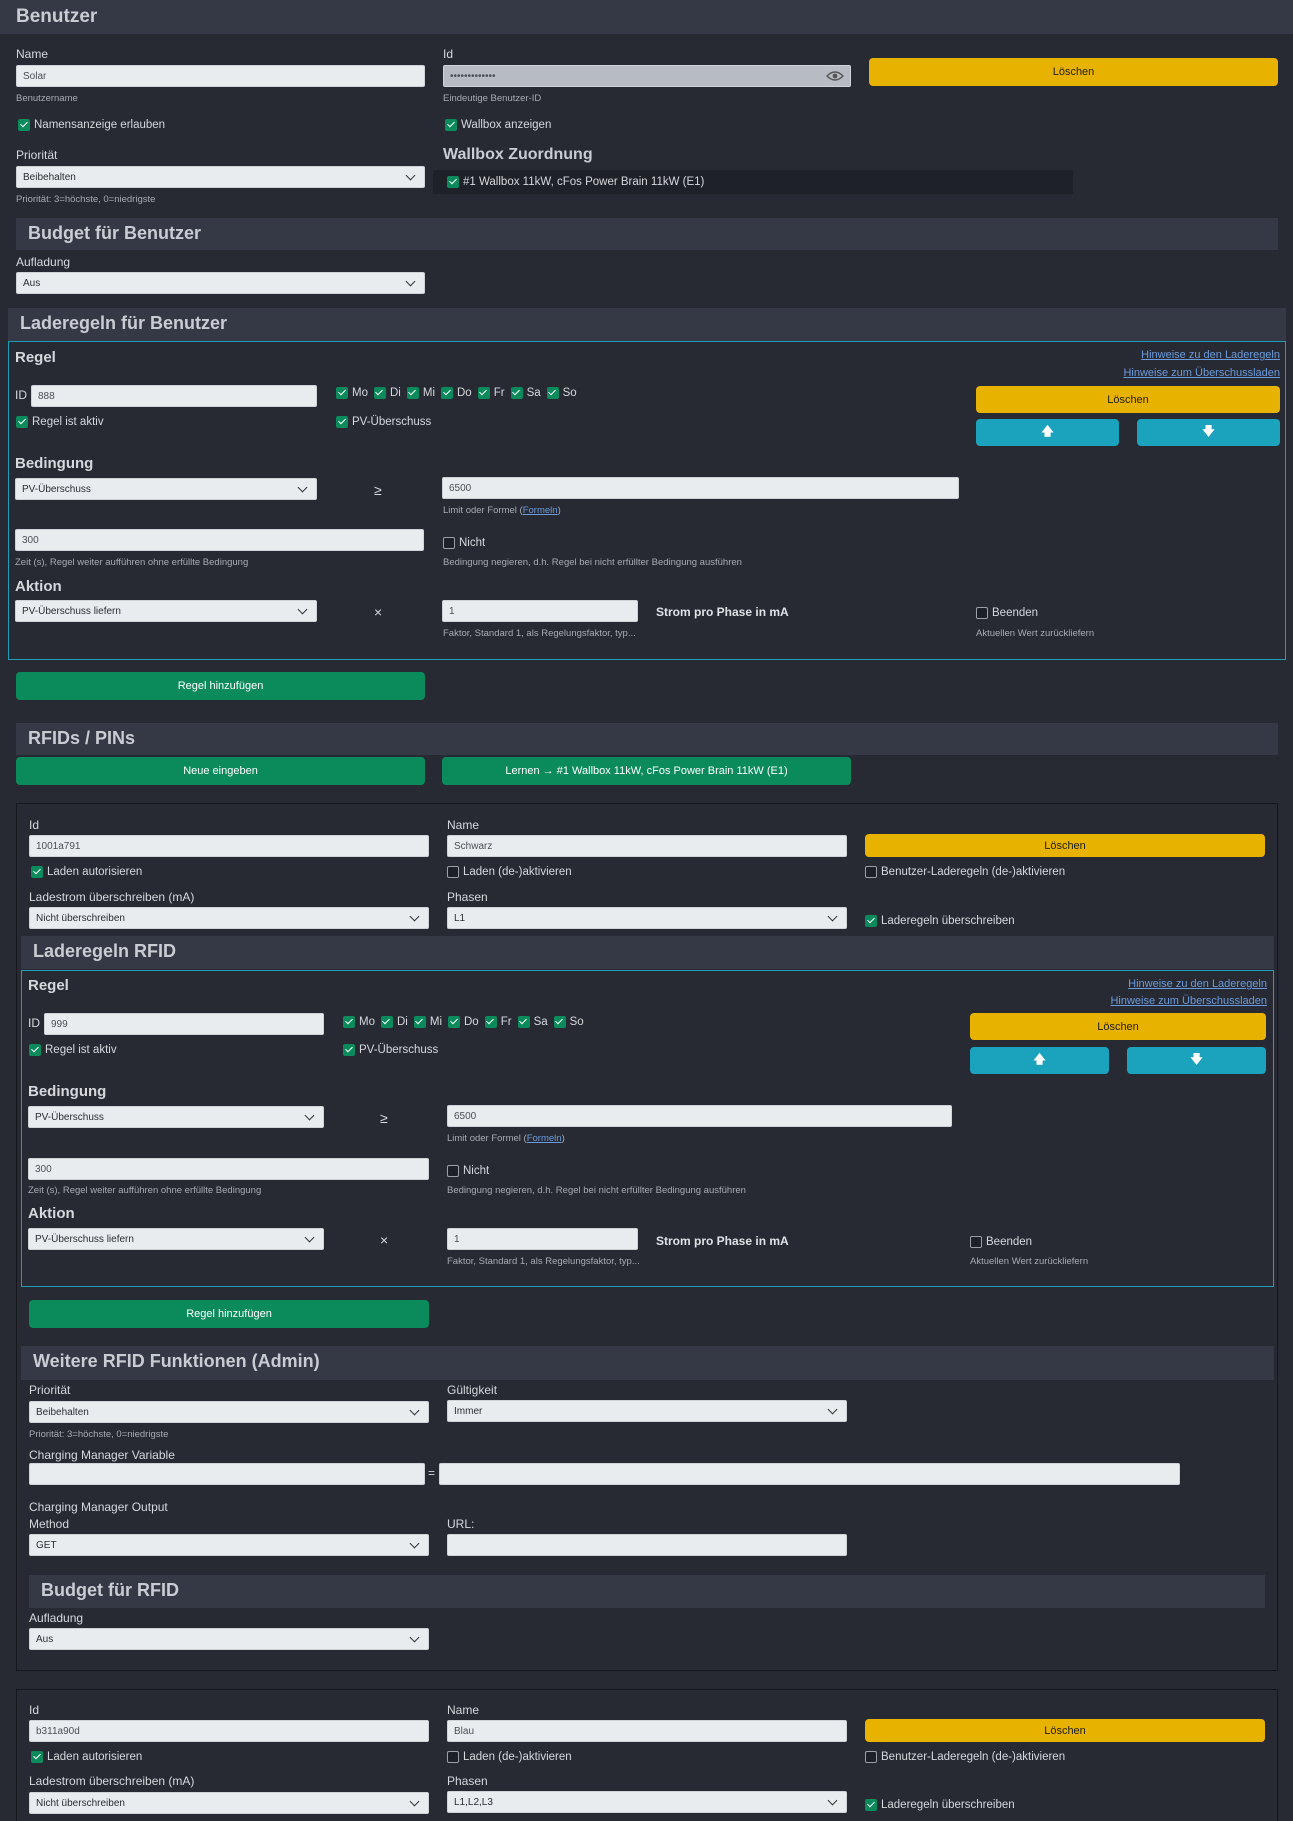 The image size is (1293, 1821). Describe the element at coordinates (647, 76) in the screenshot. I see `user-id-input: •••••••••••••` at that location.